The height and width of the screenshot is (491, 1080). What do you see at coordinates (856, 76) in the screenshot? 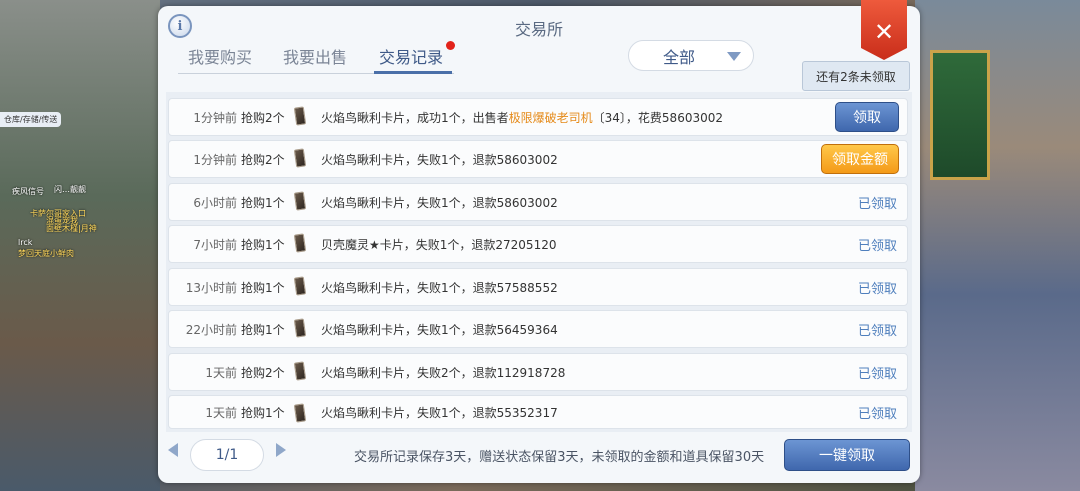
I see `unclaimed-count-tip: 还有2条未领取` at bounding box center [856, 76].